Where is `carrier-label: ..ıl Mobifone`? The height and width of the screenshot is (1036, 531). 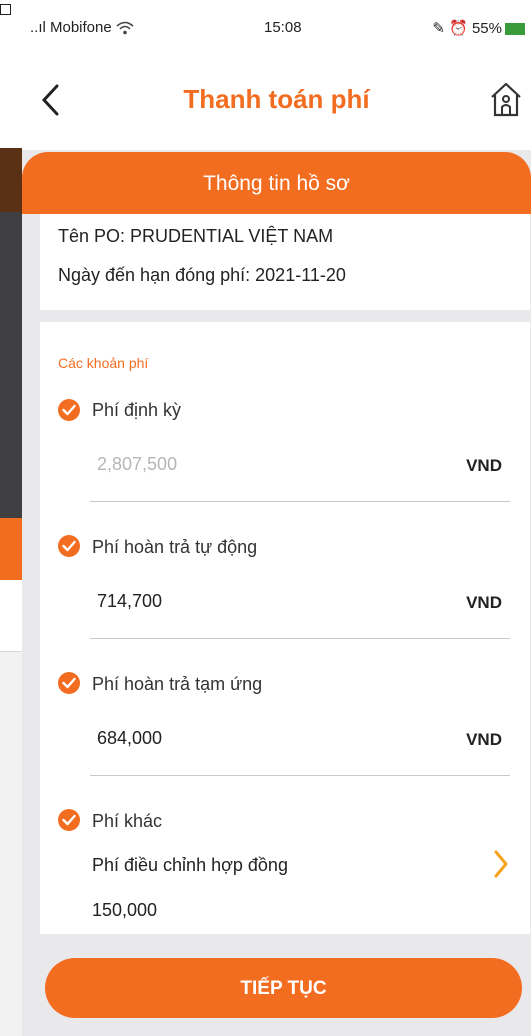
carrier-label: ..ıl Mobifone is located at coordinates (82, 27).